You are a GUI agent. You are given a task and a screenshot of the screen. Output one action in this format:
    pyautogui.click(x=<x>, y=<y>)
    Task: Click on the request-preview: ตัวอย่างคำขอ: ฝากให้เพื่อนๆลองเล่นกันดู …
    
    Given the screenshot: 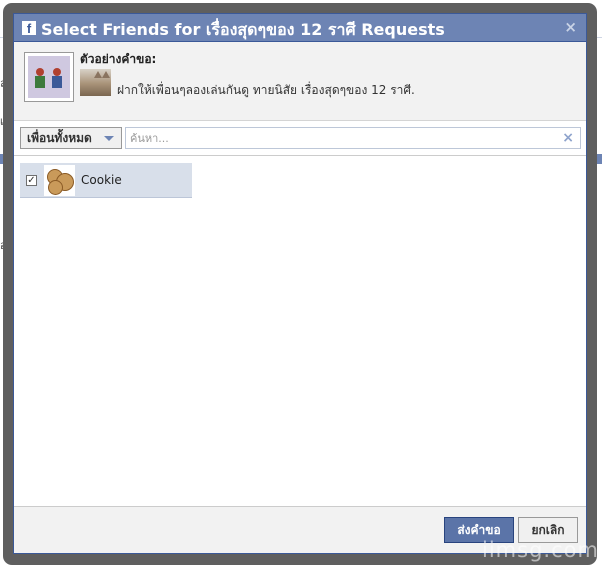 What is the action you would take?
    pyautogui.click(x=300, y=81)
    